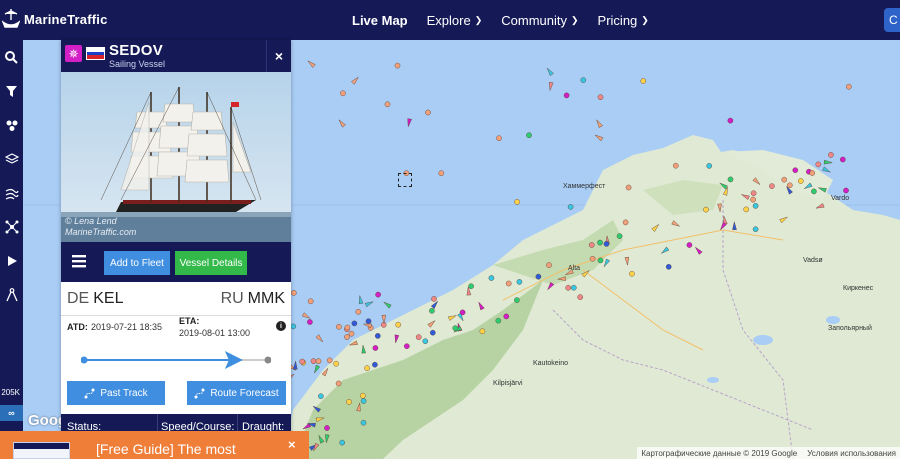 The height and width of the screenshot is (459, 900). What do you see at coordinates (539, 20) in the screenshot?
I see `nav-community: Community ❯` at bounding box center [539, 20].